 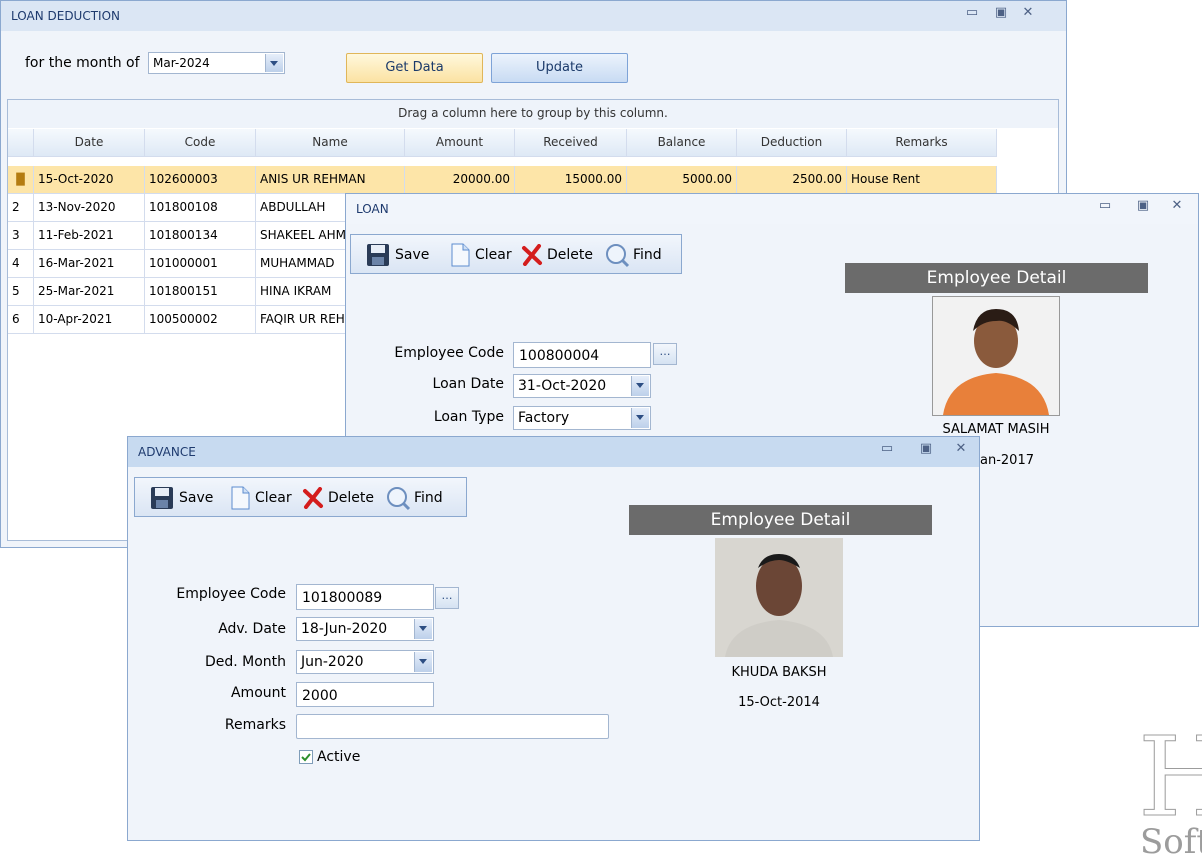 What do you see at coordinates (779, 597) in the screenshot?
I see `employee-photo` at bounding box center [779, 597].